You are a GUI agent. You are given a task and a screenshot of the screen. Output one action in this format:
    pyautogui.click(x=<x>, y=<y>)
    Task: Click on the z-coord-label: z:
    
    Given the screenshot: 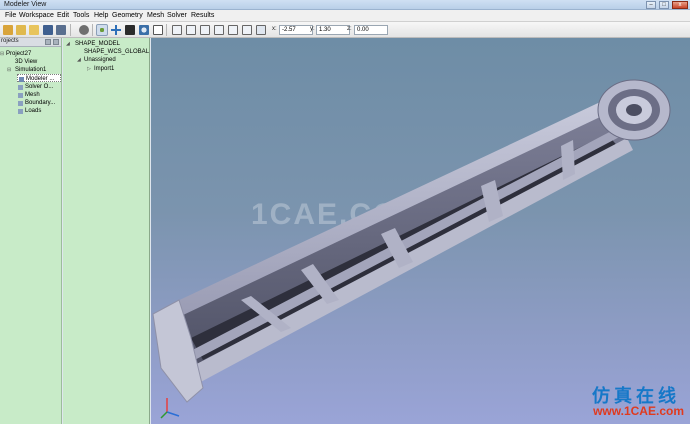 What is the action you would take?
    pyautogui.click(x=349, y=29)
    